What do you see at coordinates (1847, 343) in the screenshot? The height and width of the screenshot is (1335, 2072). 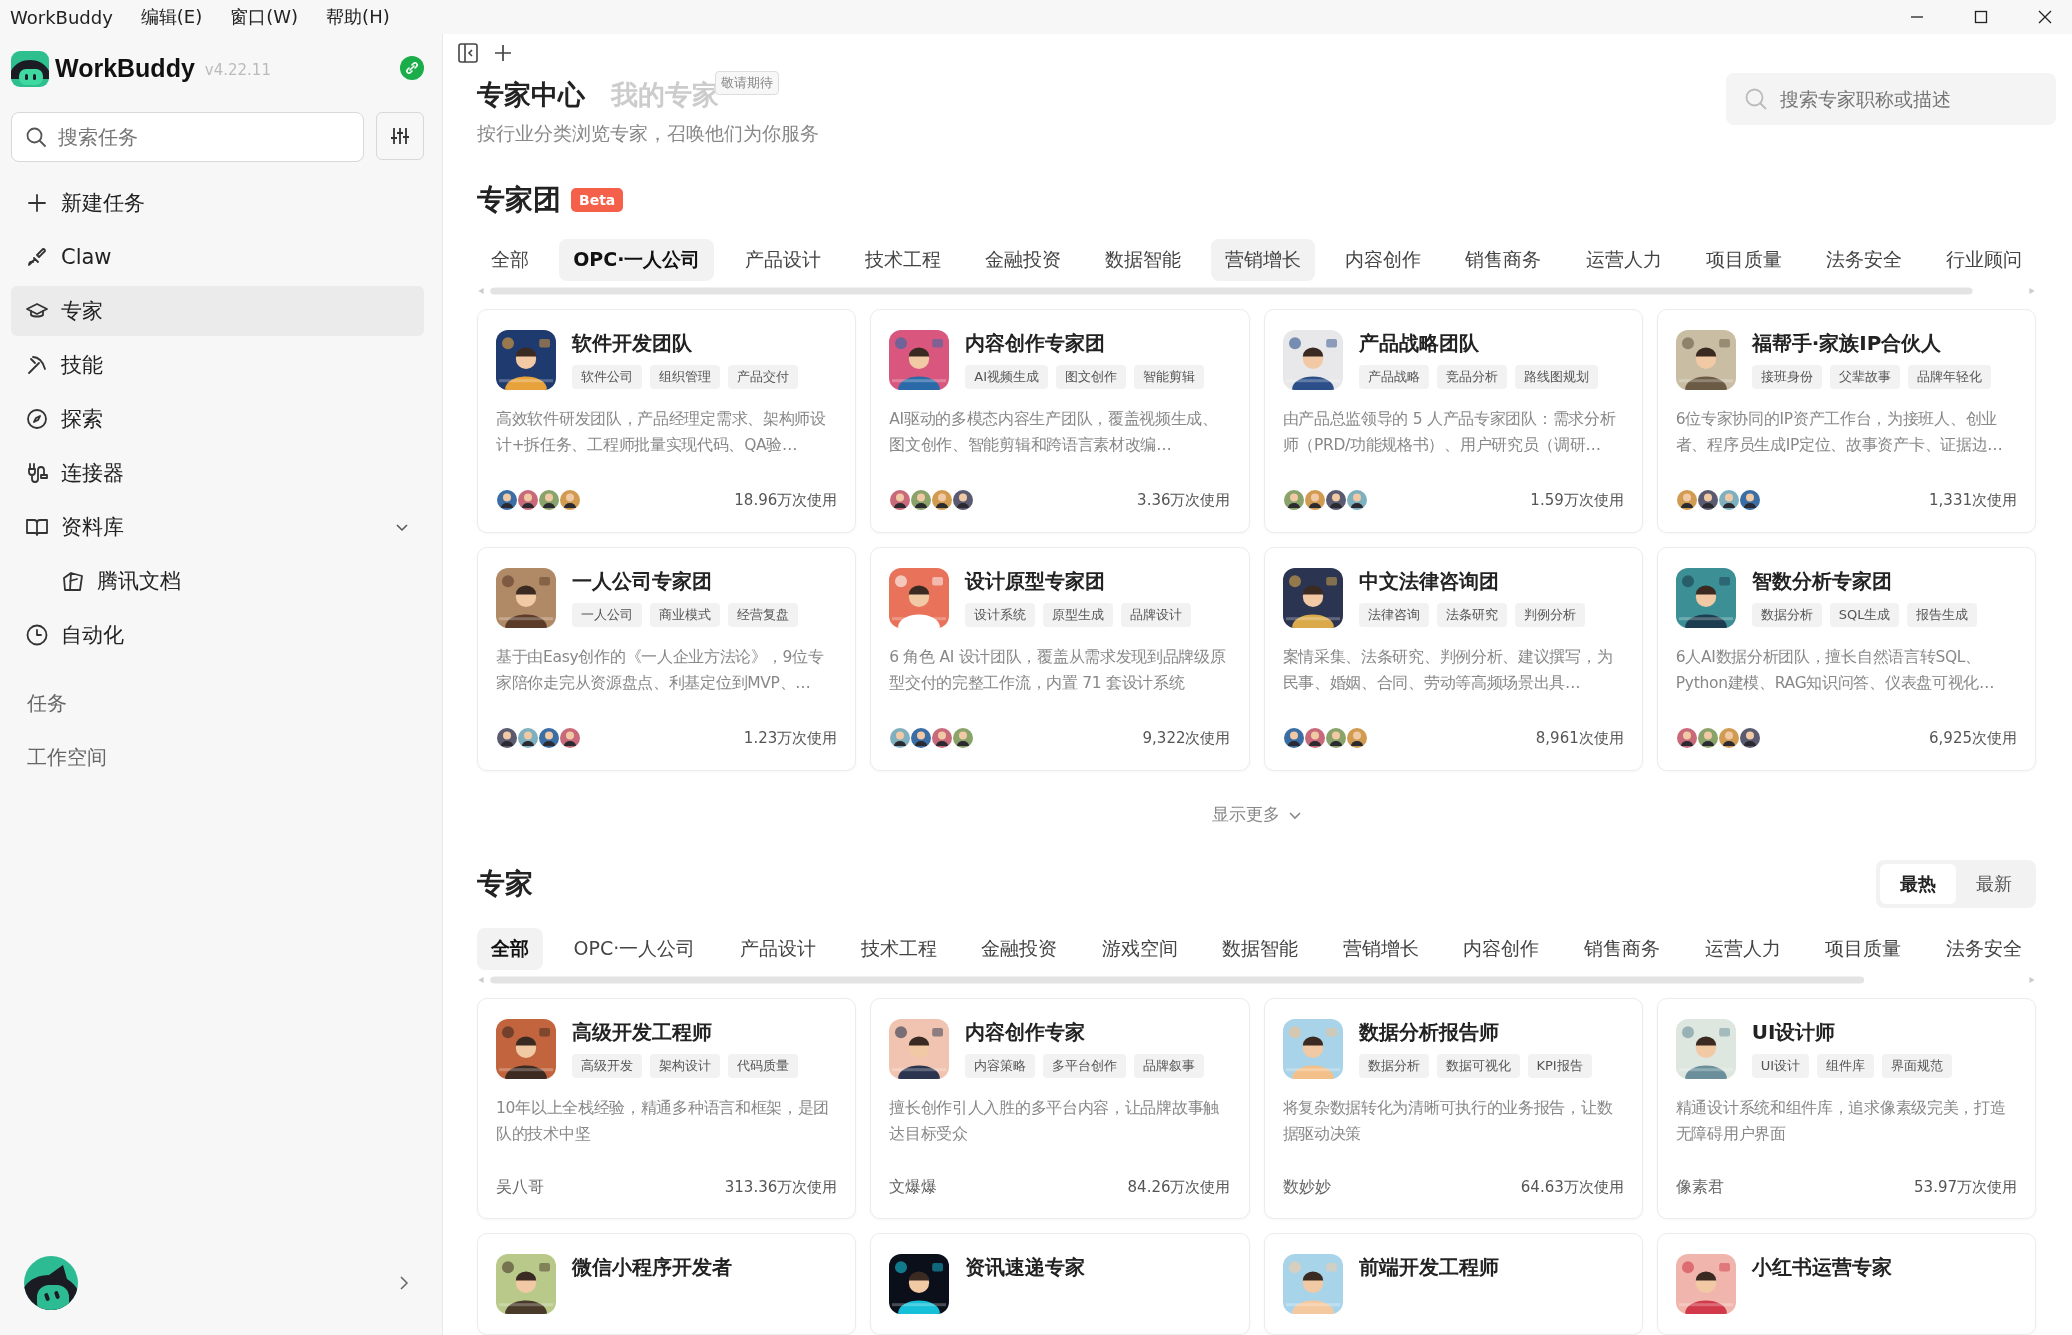 I see `card-title: 福帮手·家族IP合伙人` at bounding box center [1847, 343].